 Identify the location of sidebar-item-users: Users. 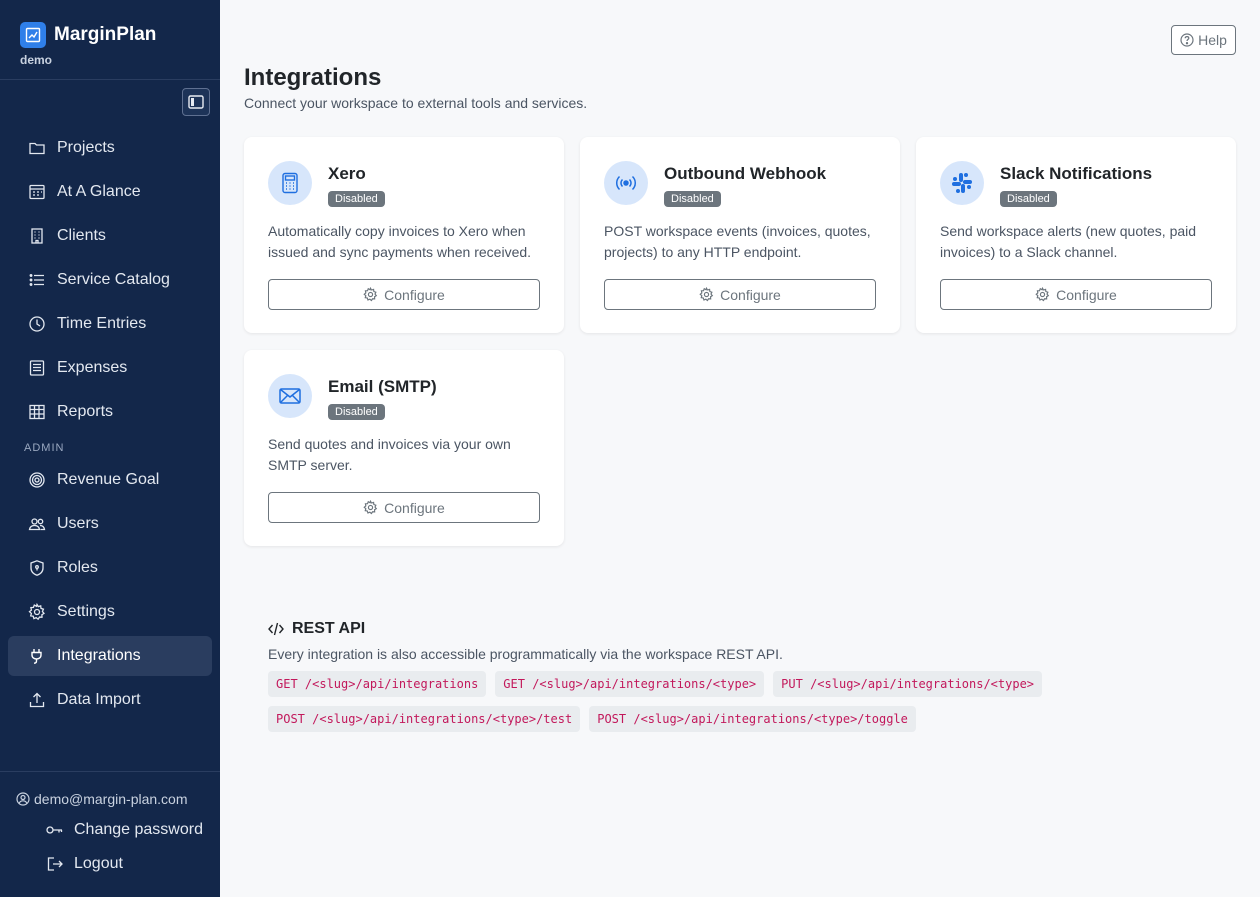
(110, 524).